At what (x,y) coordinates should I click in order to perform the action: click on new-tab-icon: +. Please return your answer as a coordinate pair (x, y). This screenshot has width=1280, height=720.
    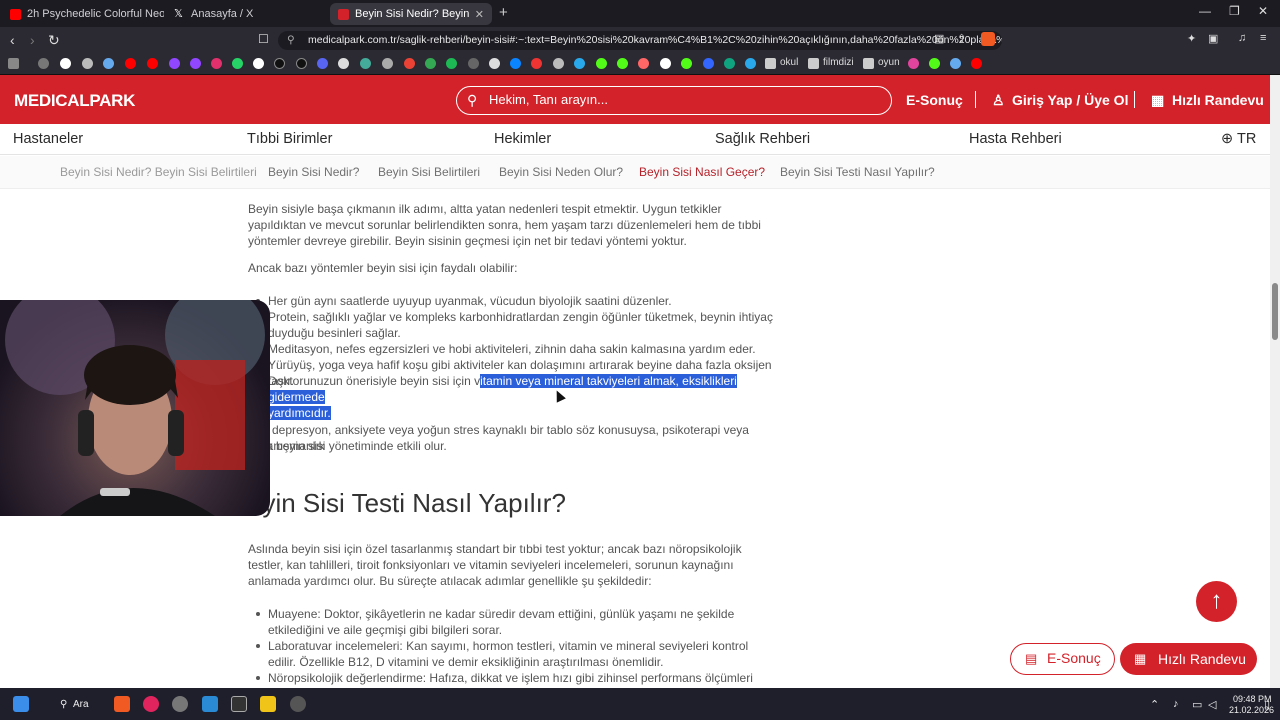
    Looking at the image, I should click on (503, 12).